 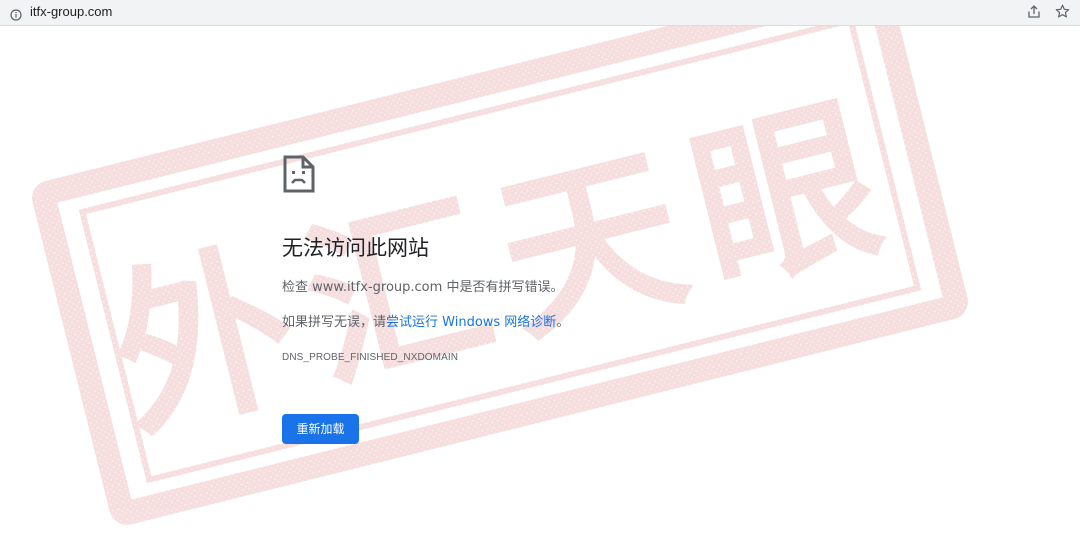 I want to click on domain-text: www.itfx-group.com, so click(x=377, y=287).